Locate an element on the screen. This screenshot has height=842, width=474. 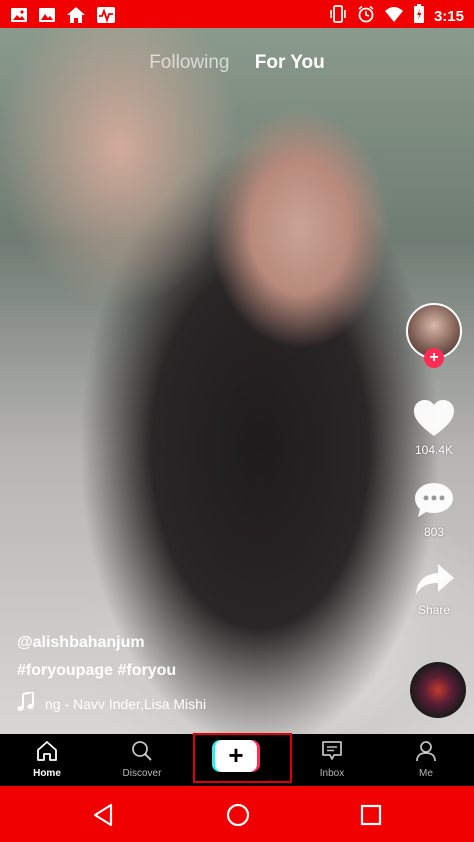
status-bar: 3:15 is located at coordinates (237, 14).